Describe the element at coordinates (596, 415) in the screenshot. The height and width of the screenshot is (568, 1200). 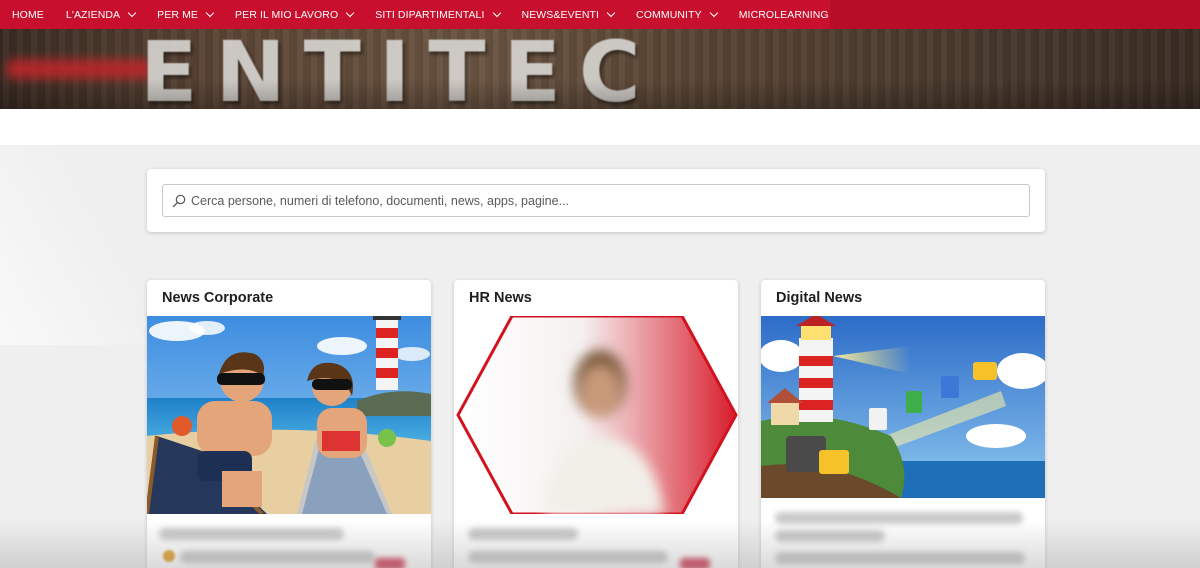
I see `hr-news-image` at that location.